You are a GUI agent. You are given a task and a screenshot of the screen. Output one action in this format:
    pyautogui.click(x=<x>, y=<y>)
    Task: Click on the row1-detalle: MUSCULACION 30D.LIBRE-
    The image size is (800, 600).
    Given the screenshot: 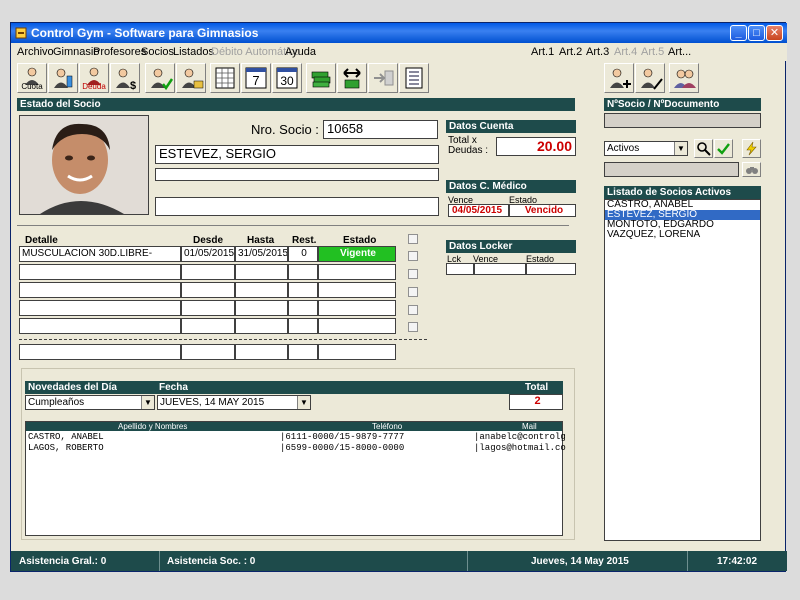 What is the action you would take?
    pyautogui.click(x=100, y=254)
    